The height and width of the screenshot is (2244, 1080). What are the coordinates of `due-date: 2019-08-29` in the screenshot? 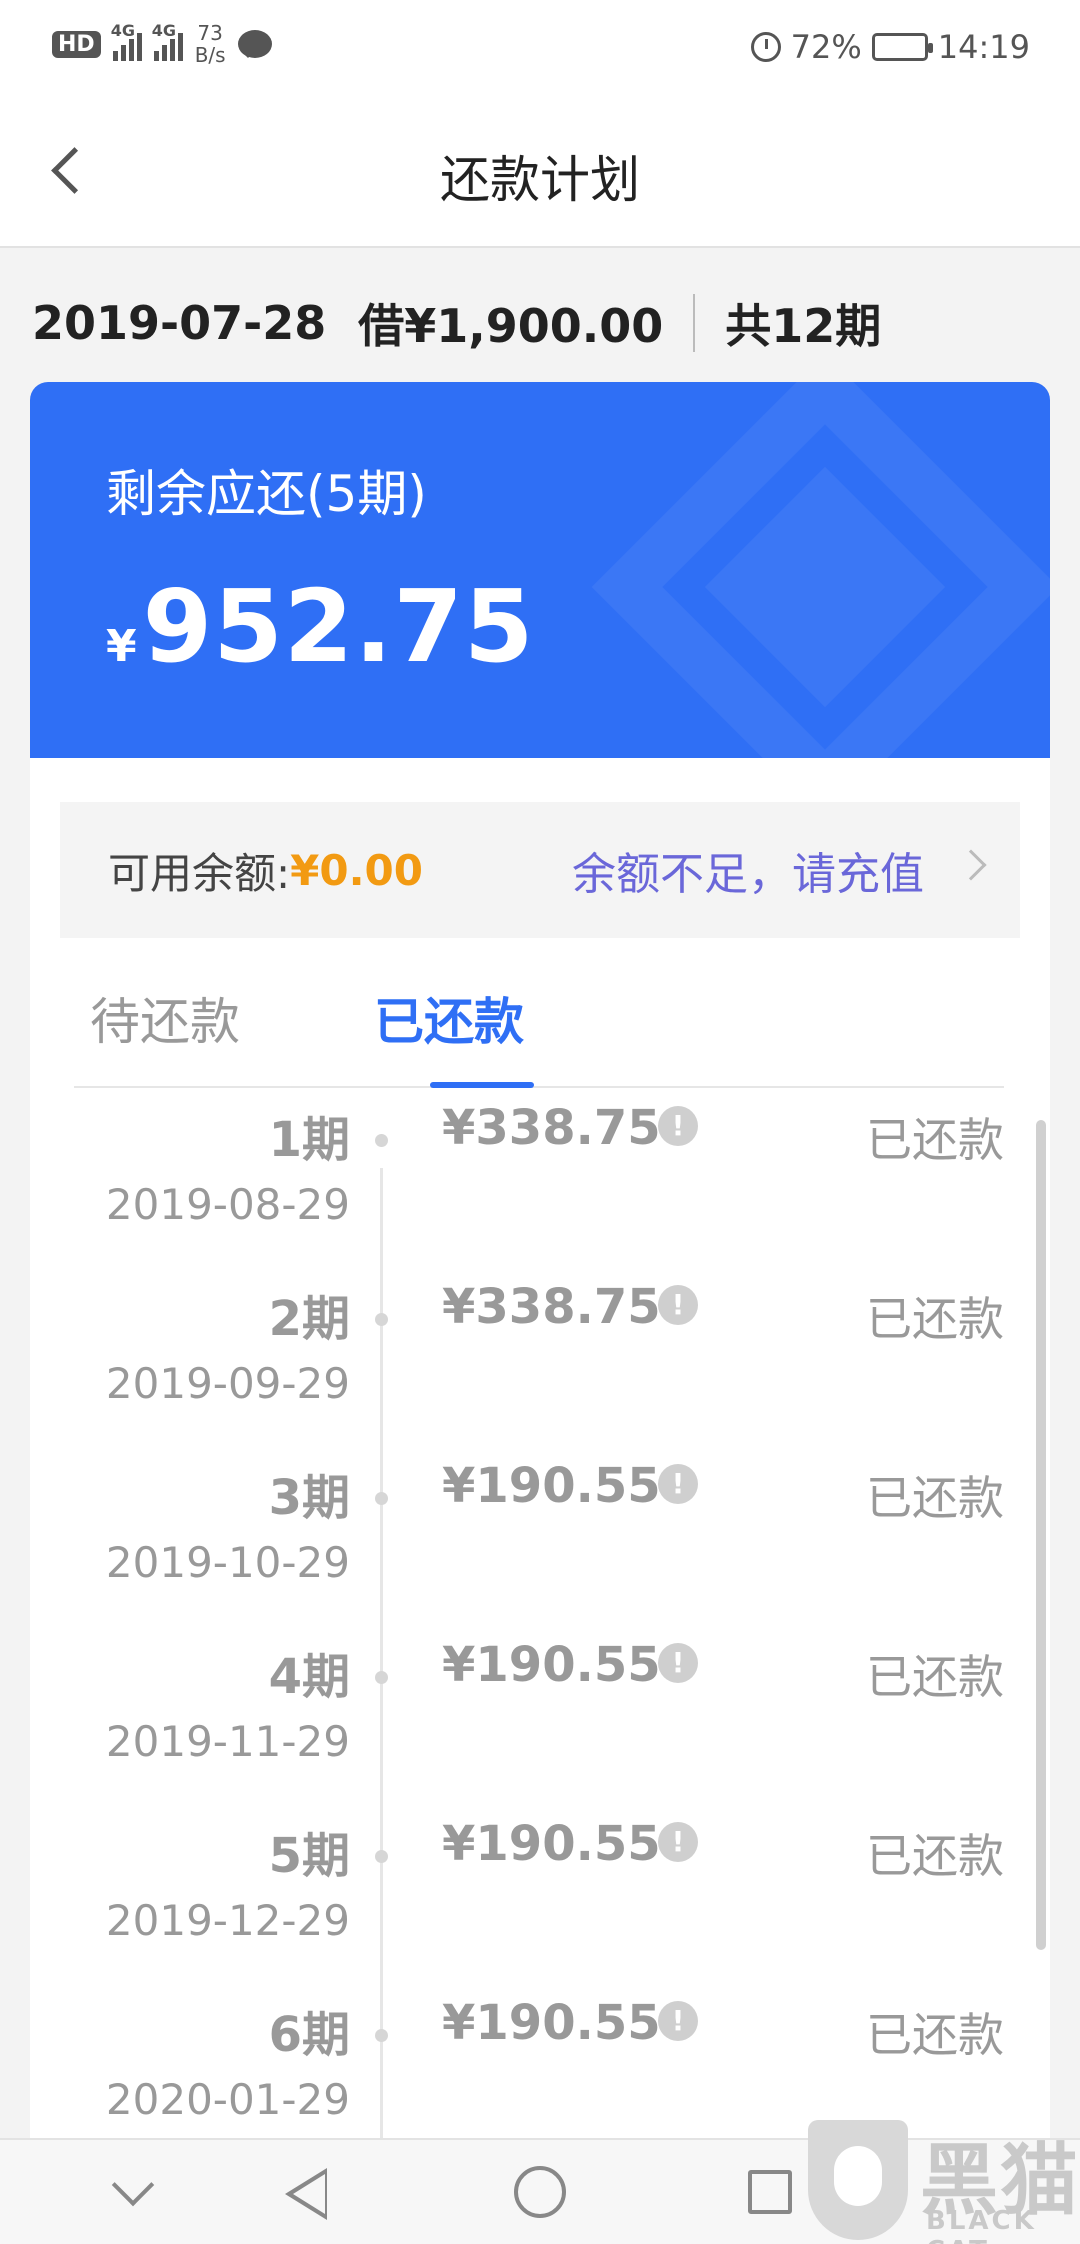 It's located at (227, 1204).